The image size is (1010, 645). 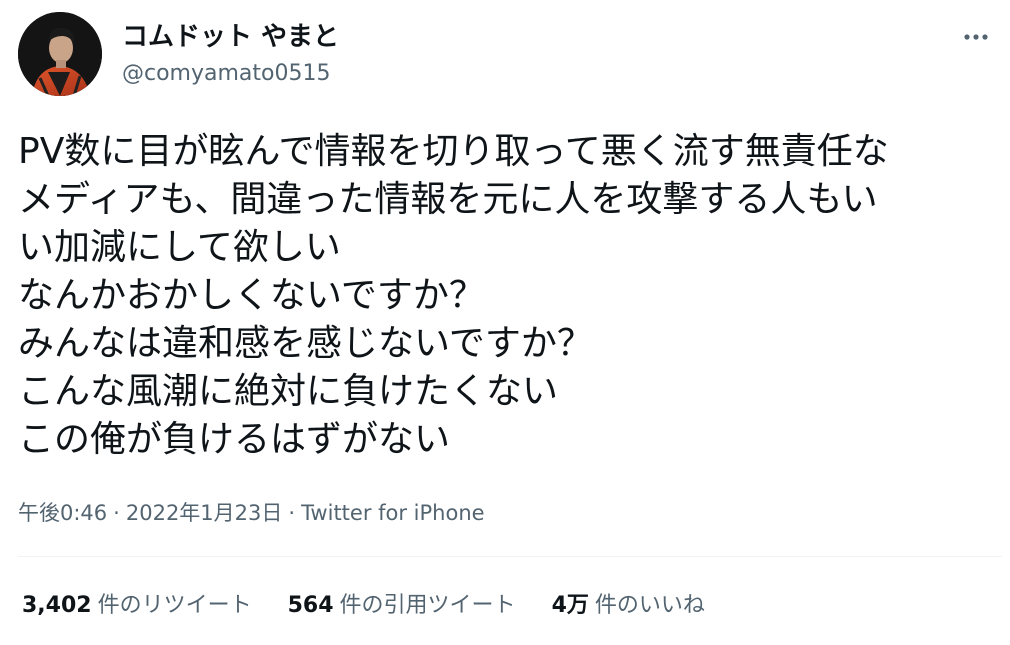 I want to click on likes-count: 4万, so click(x=570, y=605).